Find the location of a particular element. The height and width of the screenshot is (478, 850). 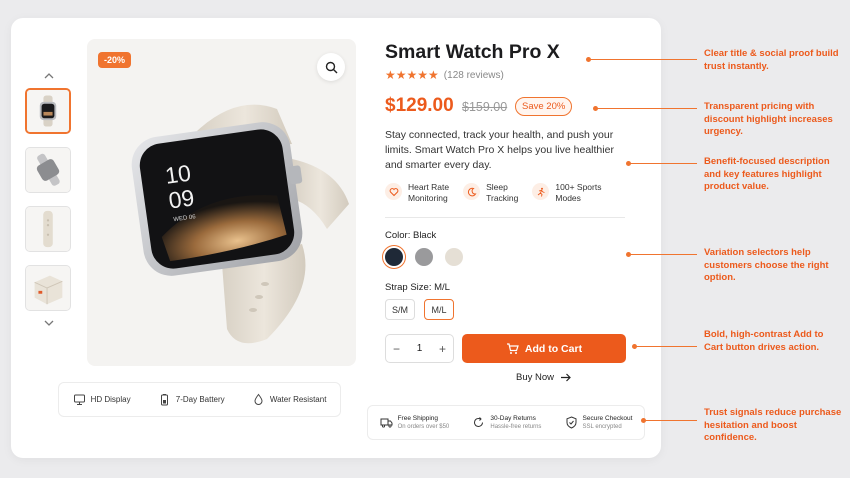

strap-size-selector: S/M M/L is located at coordinates (419, 309).